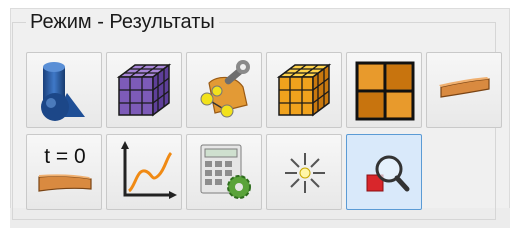 The image size is (520, 240). I want to click on physics-settings-button, so click(224, 90).